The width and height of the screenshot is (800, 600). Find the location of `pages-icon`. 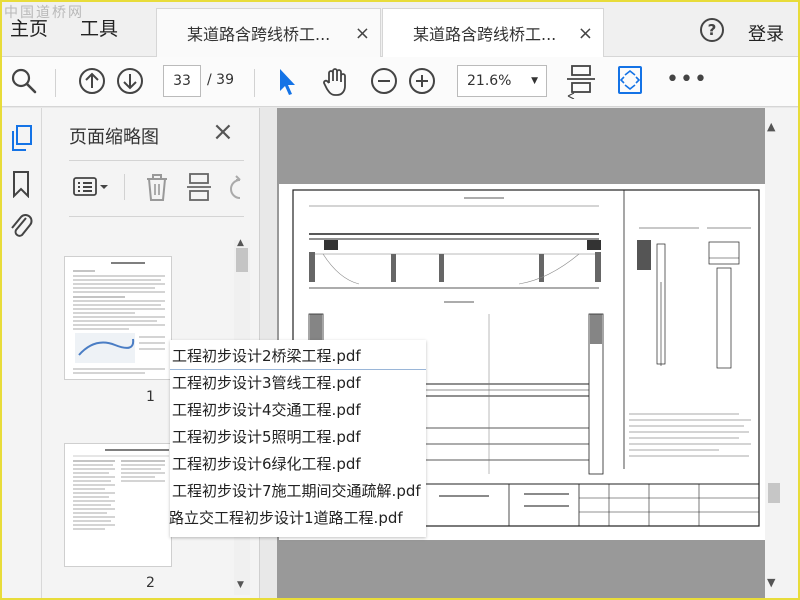

pages-icon is located at coordinates (22, 139).